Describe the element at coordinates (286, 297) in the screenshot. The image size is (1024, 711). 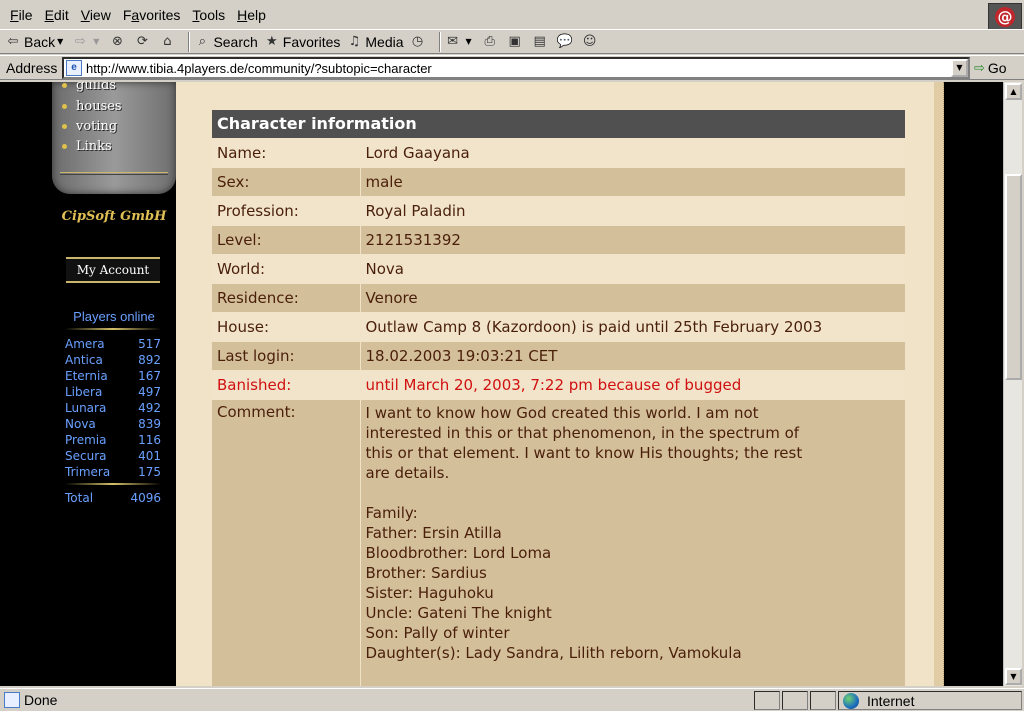
I see `row-label: Residence:` at that location.